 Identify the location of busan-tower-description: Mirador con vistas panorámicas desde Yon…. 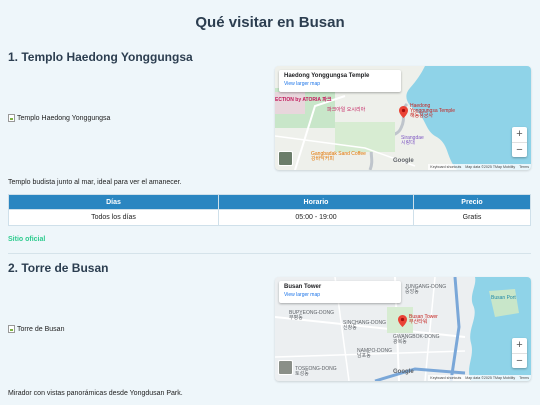
(95, 393).